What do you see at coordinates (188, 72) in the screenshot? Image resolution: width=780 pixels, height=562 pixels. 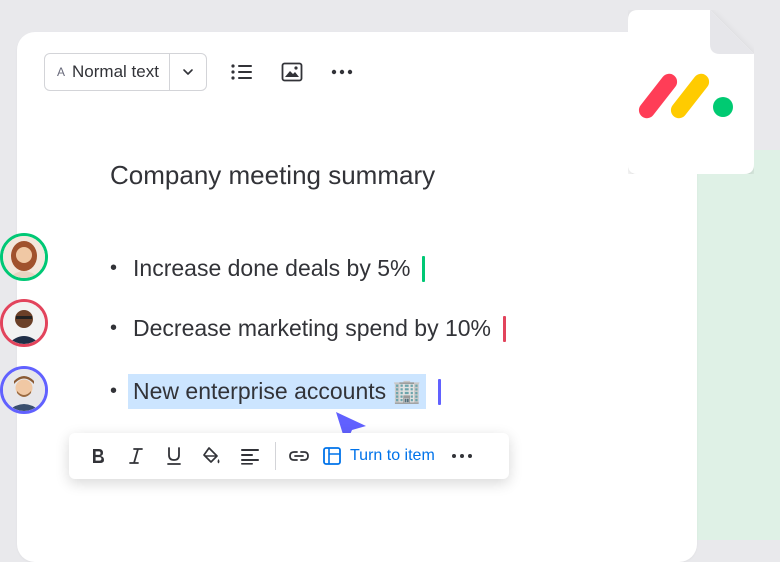 I see `chevron-down-icon` at bounding box center [188, 72].